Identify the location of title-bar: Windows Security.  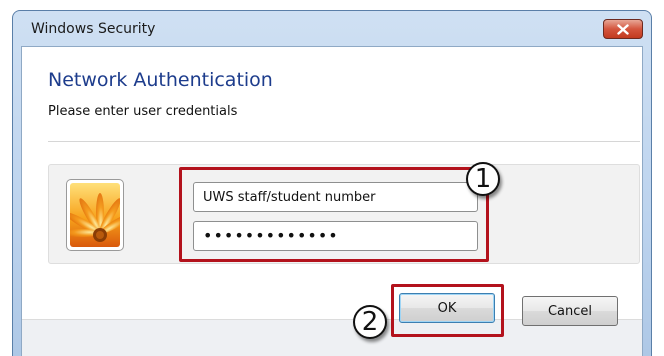
(332, 29).